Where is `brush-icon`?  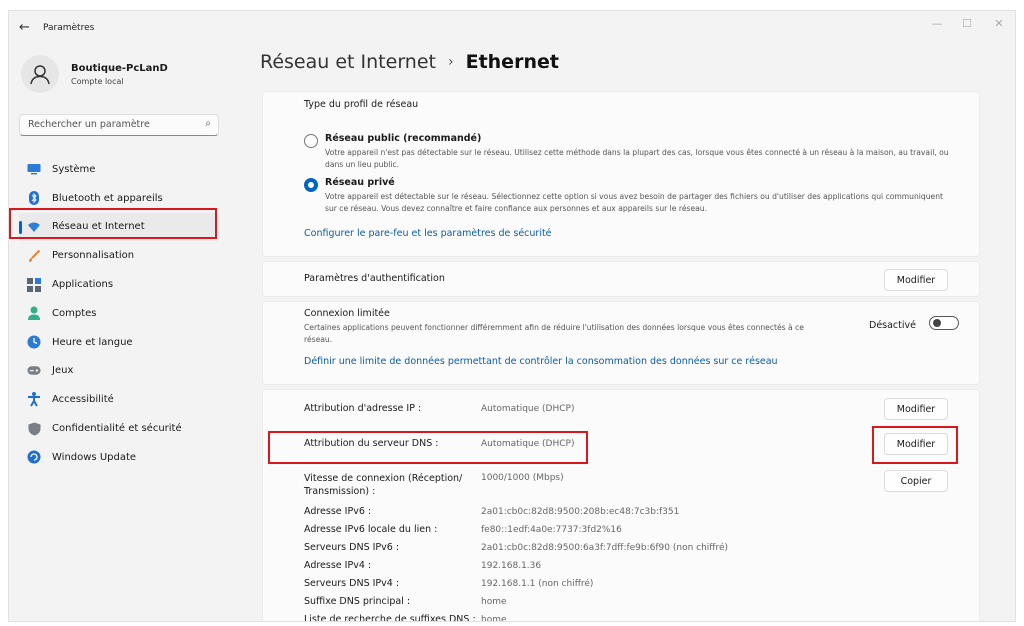
brush-icon is located at coordinates (34, 256).